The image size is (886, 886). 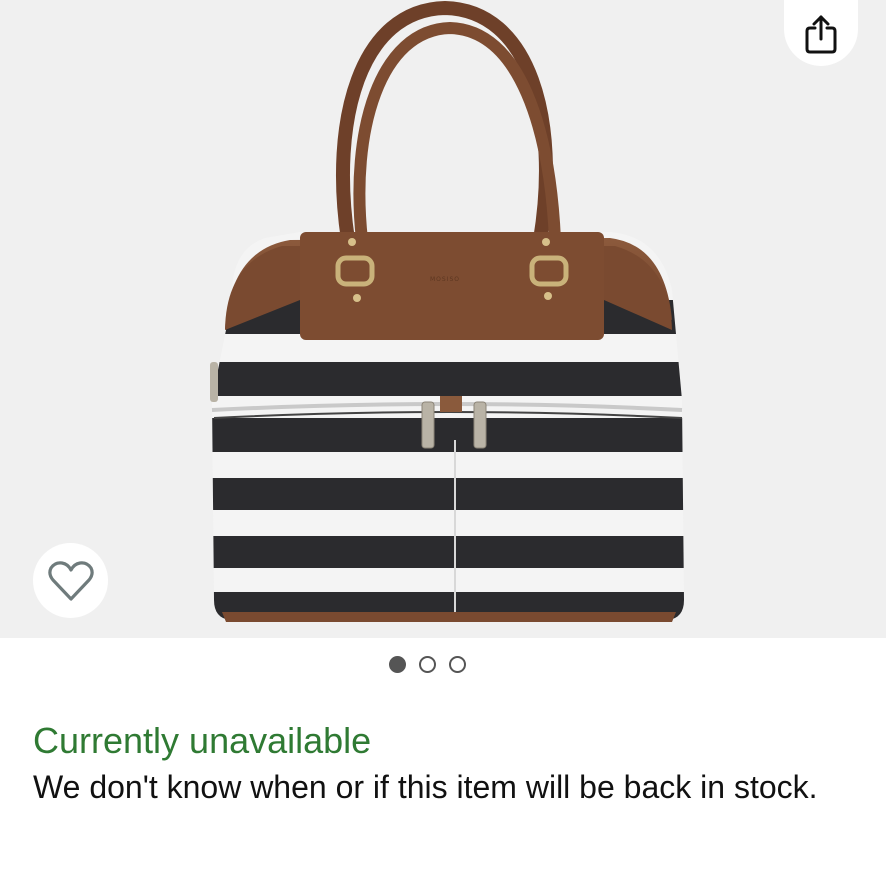 I want to click on availability-status: Currently unavailable, so click(x=202, y=740).